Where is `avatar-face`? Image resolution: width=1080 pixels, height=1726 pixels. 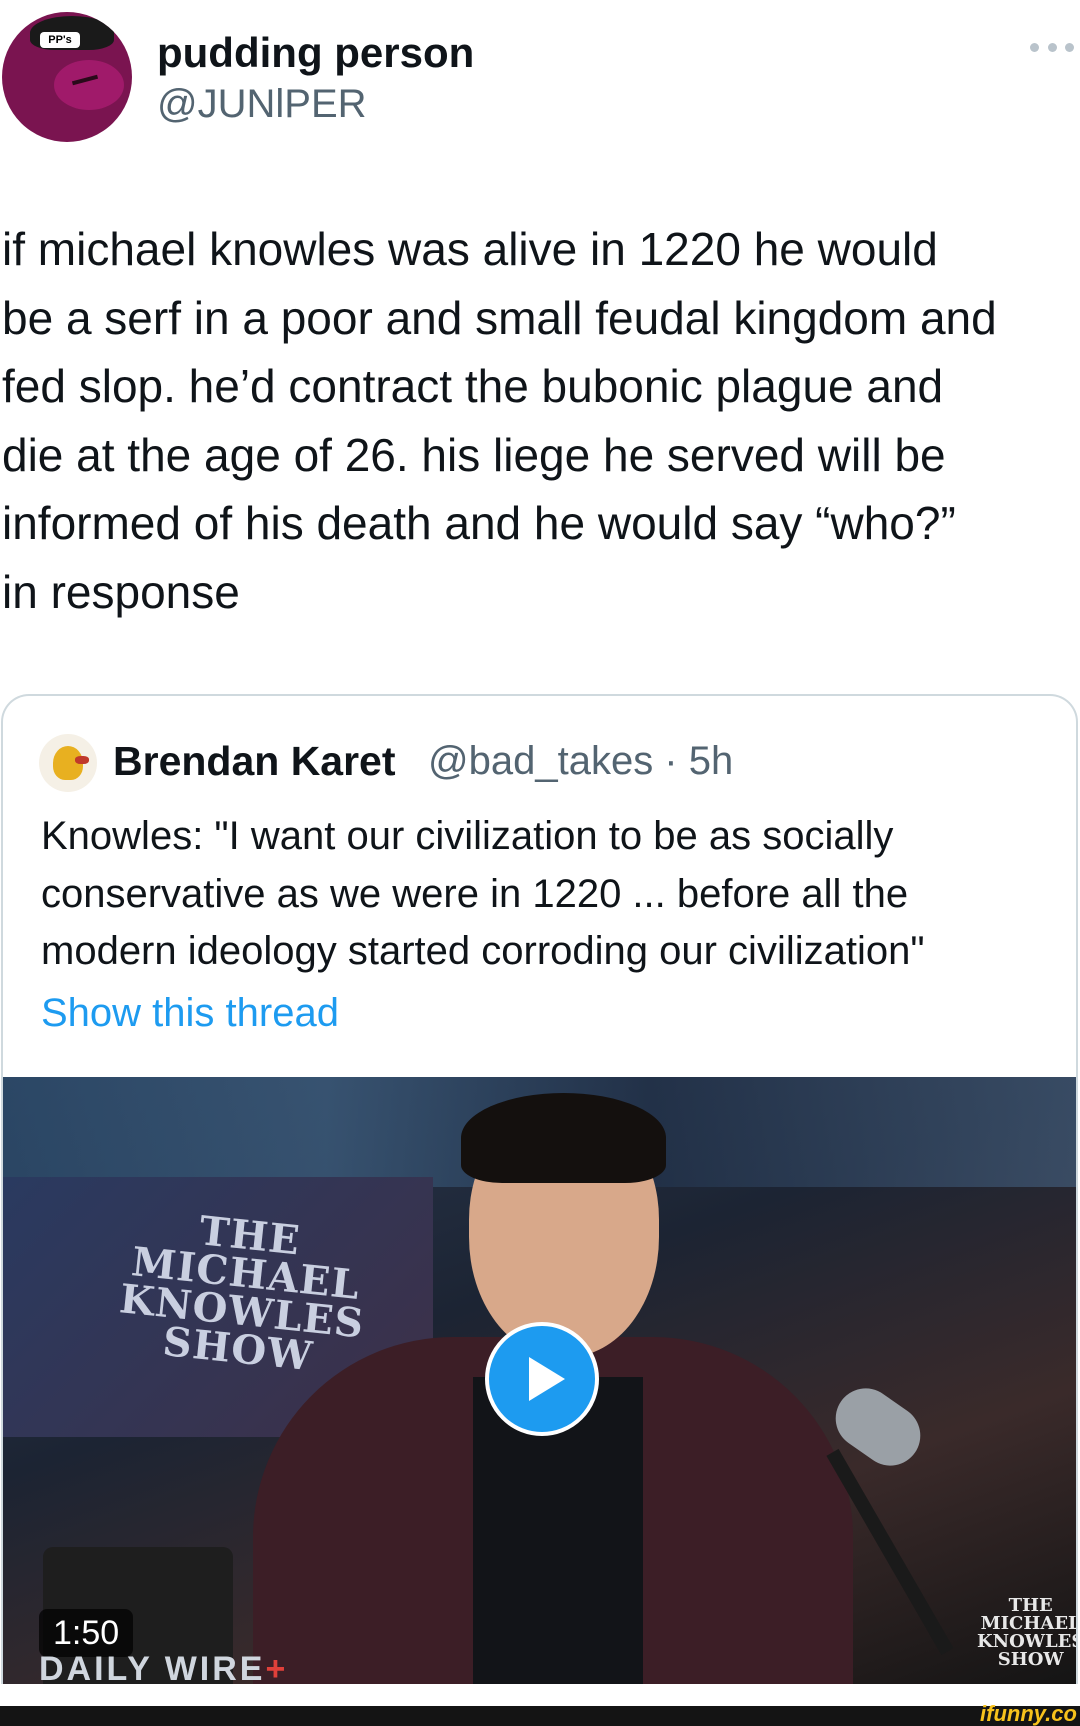 avatar-face is located at coordinates (89, 85).